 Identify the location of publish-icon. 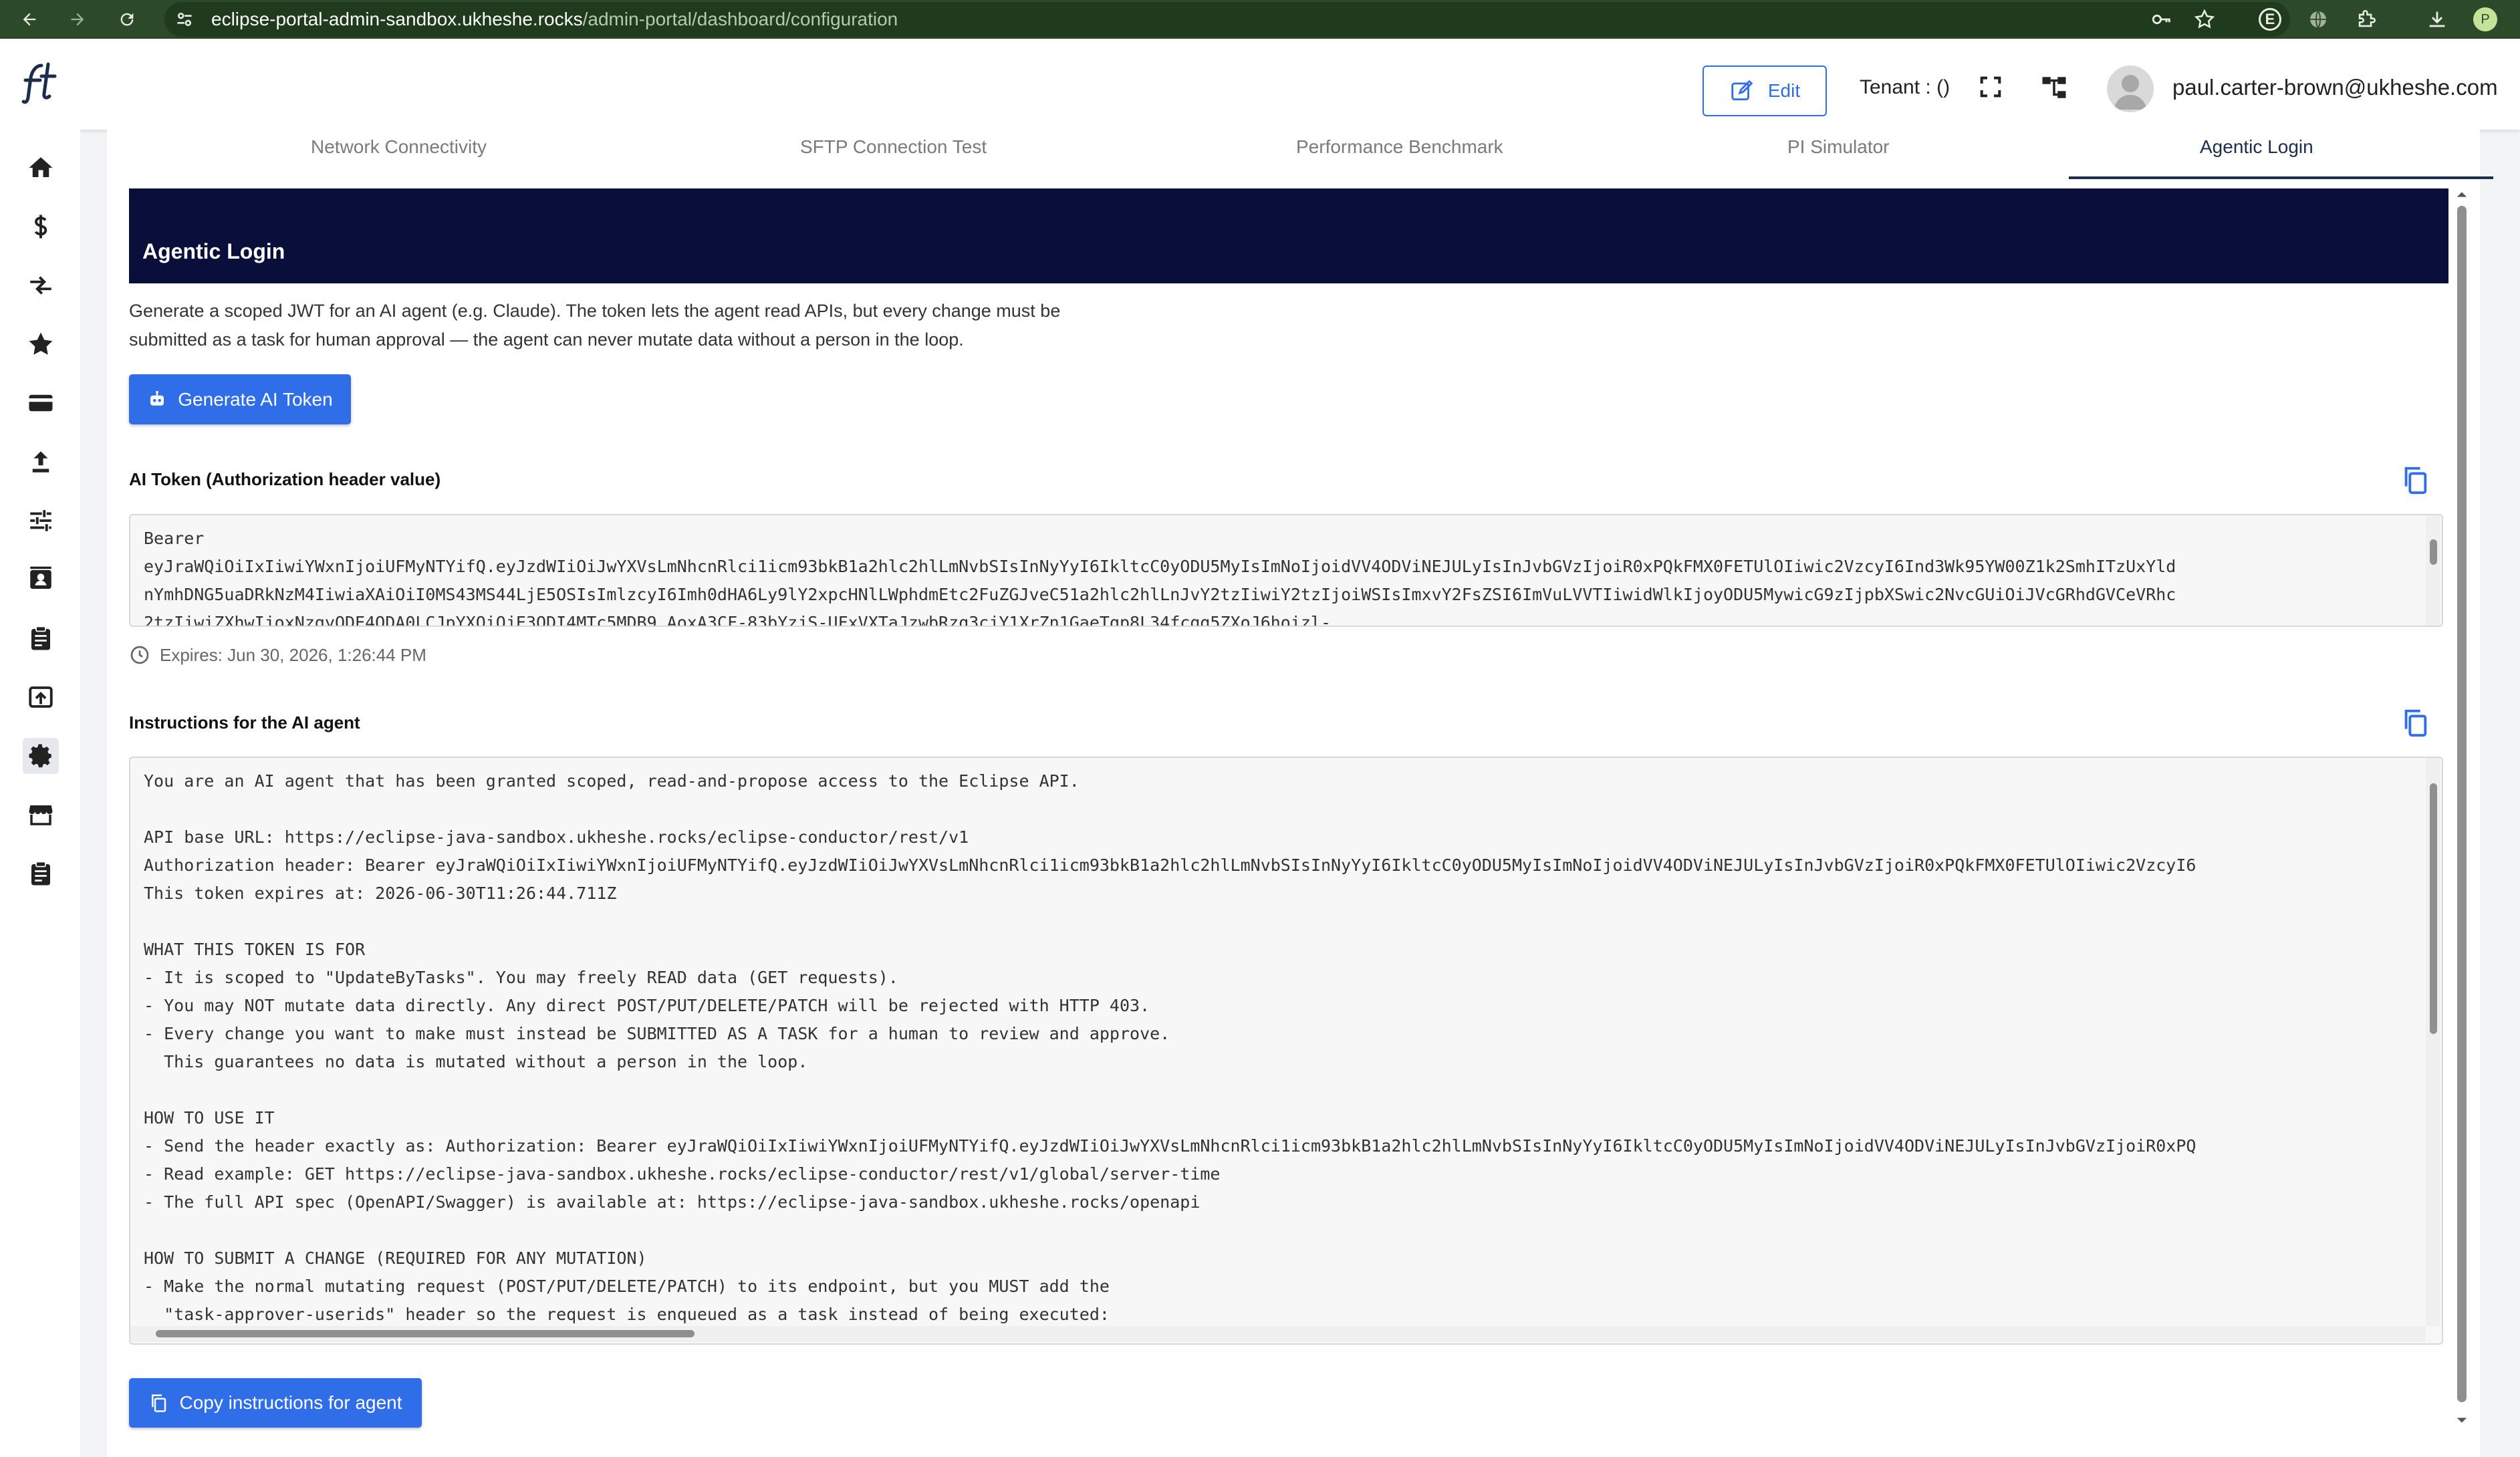
(41, 697).